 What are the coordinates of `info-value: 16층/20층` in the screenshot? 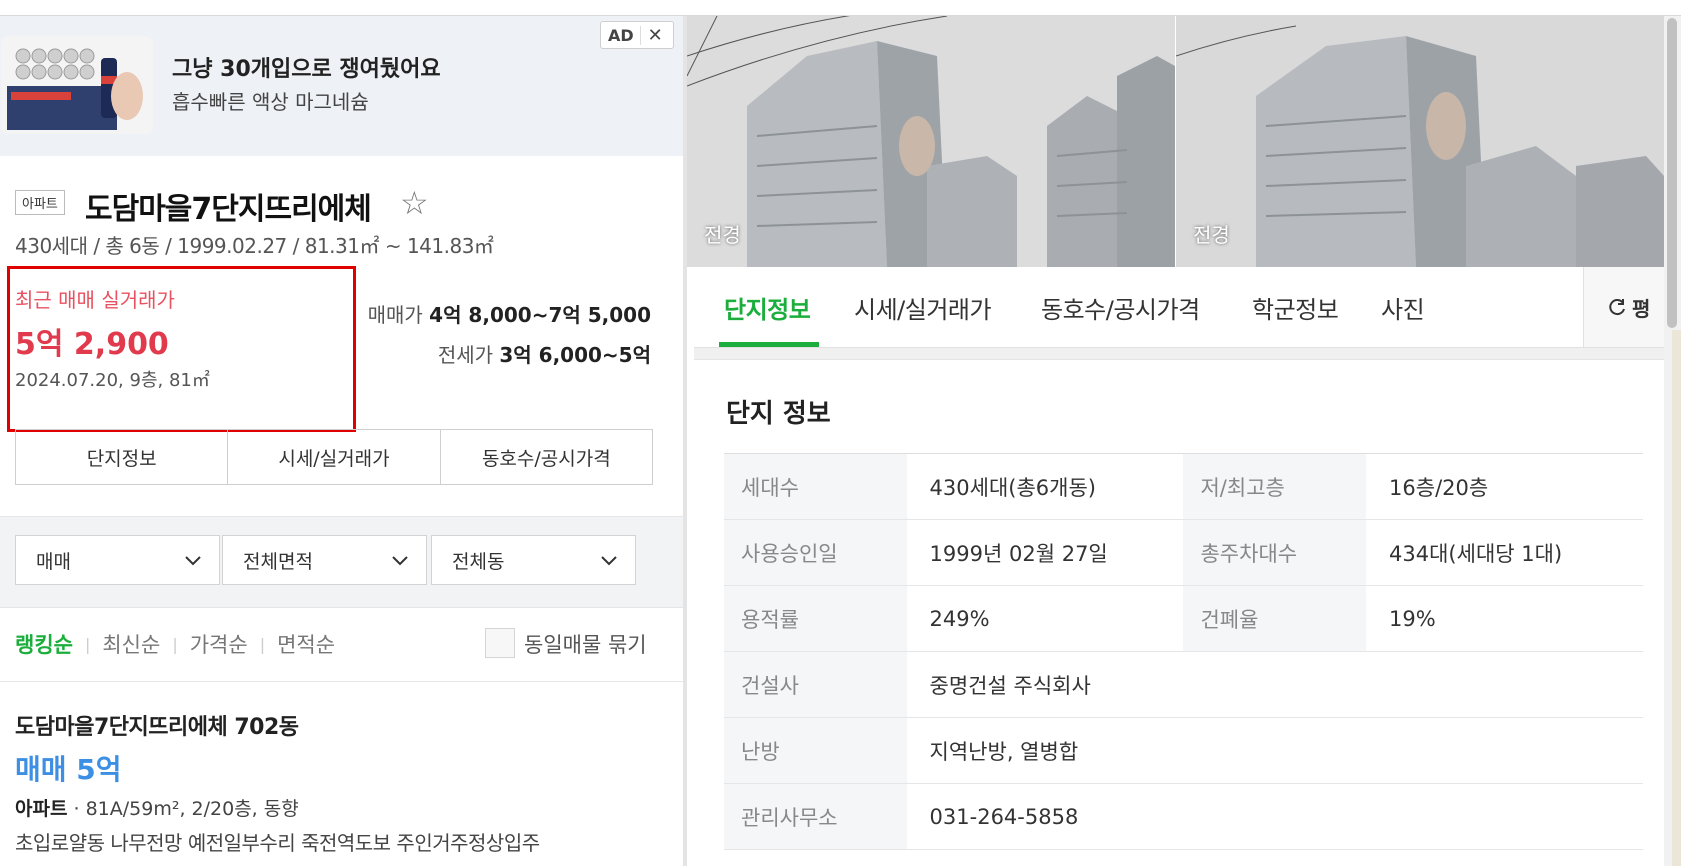 It's located at (1504, 486).